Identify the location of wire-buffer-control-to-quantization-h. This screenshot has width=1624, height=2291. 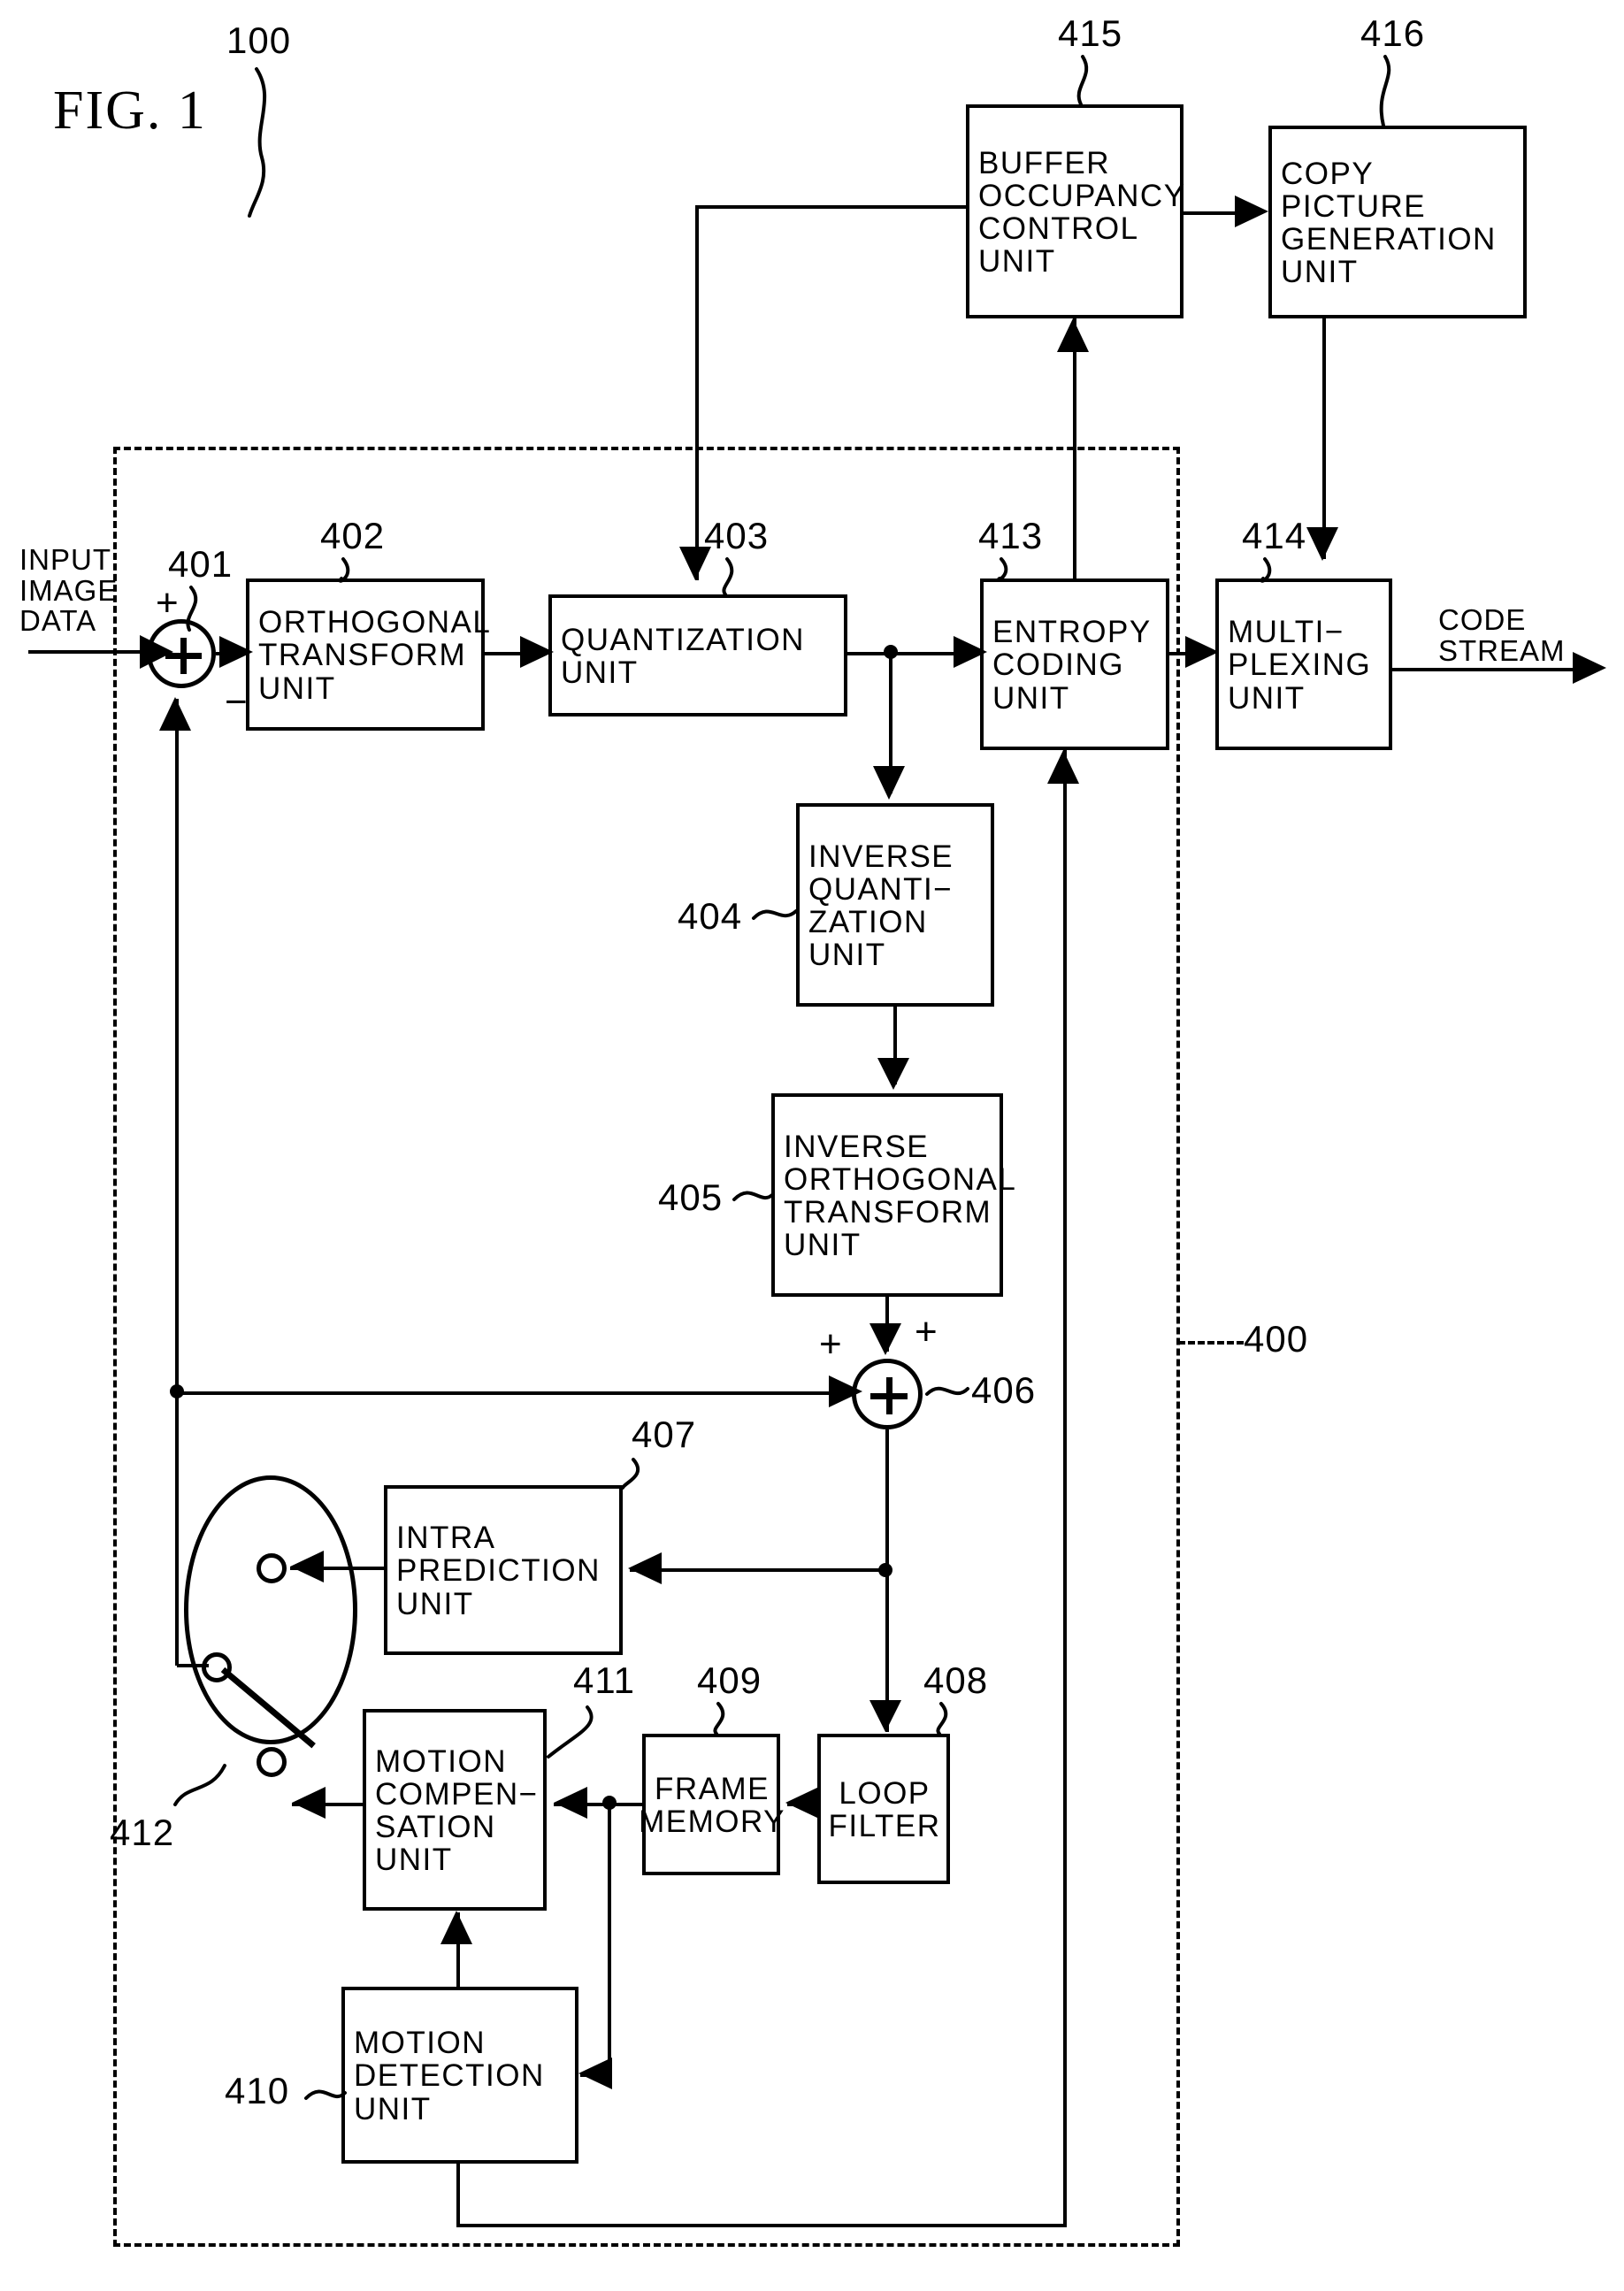
(831, 207).